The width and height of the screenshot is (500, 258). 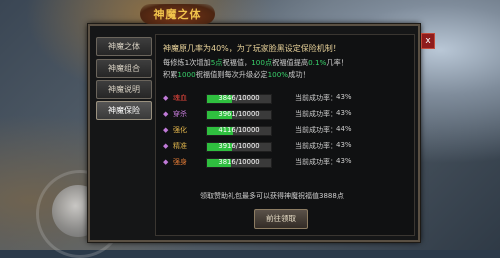 I want to click on info-title: 神魔原几率为40%，为了玩家脸黑设定保险机制！, so click(x=252, y=48).